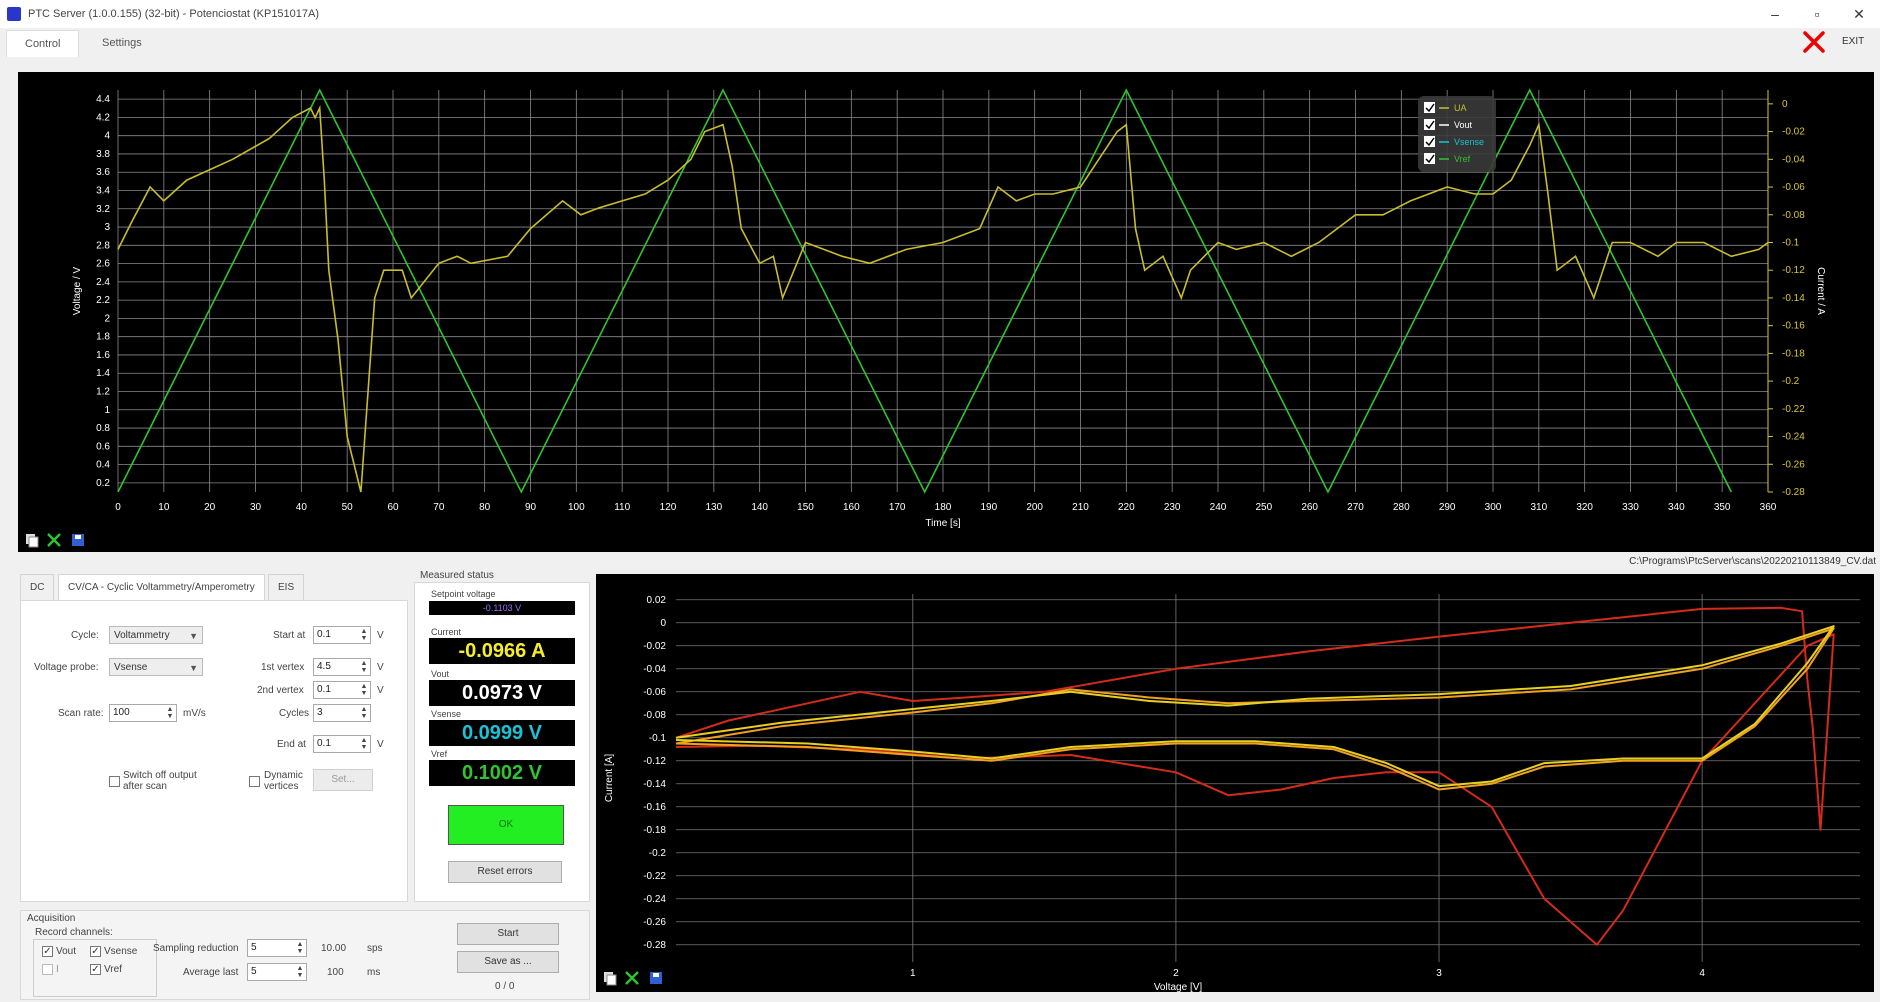 The height and width of the screenshot is (1002, 1880). Describe the element at coordinates (1126, 507) in the screenshot. I see `x-tick-label: 220` at that location.